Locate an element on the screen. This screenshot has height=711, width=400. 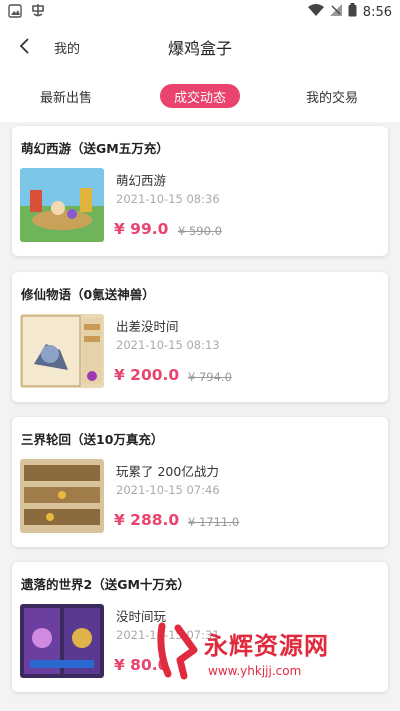
tab-my-trades: 我的交易 is located at coordinates (332, 96).